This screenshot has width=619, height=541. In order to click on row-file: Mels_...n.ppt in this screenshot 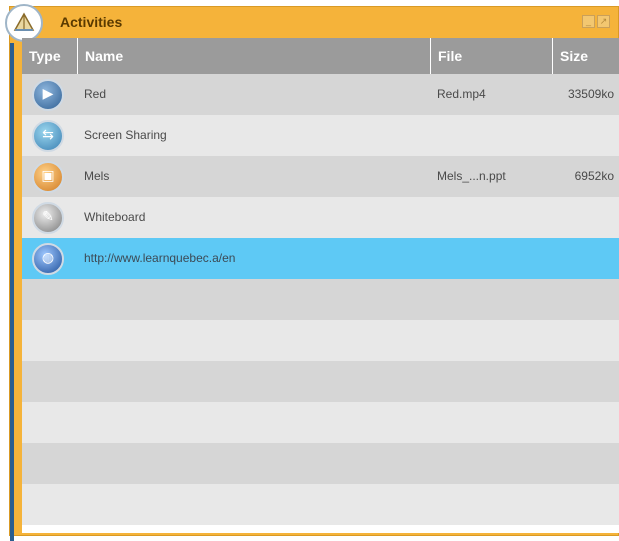, I will do `click(471, 176)`.